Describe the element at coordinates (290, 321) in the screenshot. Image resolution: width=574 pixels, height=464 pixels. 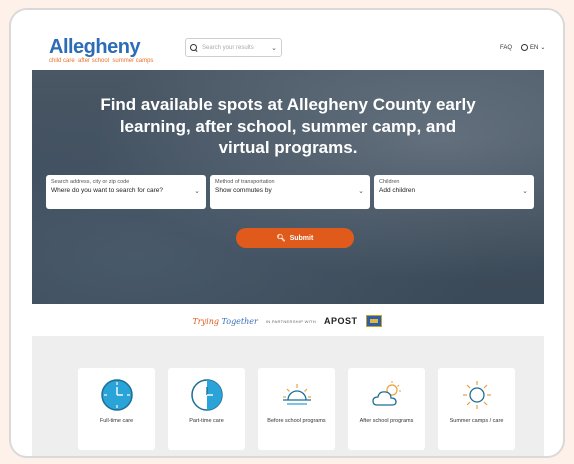
I see `partnership-text: IN PARTNERSHIP WITH` at that location.